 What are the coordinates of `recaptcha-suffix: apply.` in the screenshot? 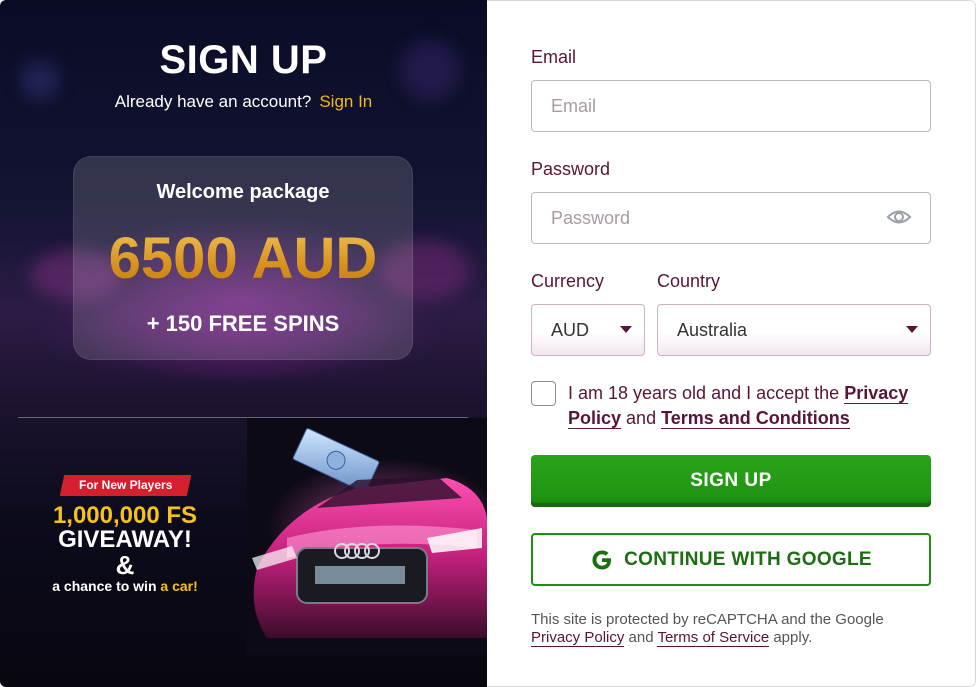 It's located at (793, 637).